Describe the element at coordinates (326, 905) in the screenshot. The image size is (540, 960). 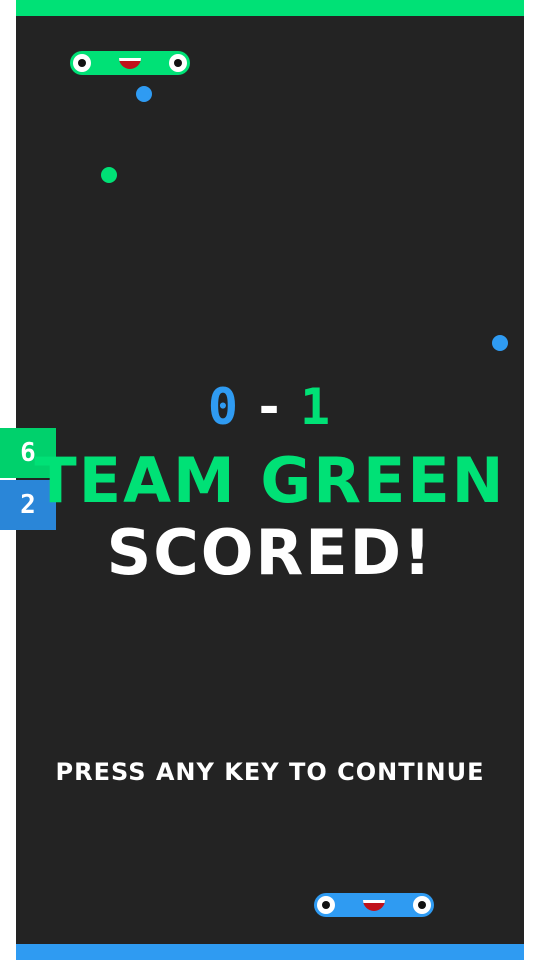
I see `blue-paddle-left-eye-icon` at that location.